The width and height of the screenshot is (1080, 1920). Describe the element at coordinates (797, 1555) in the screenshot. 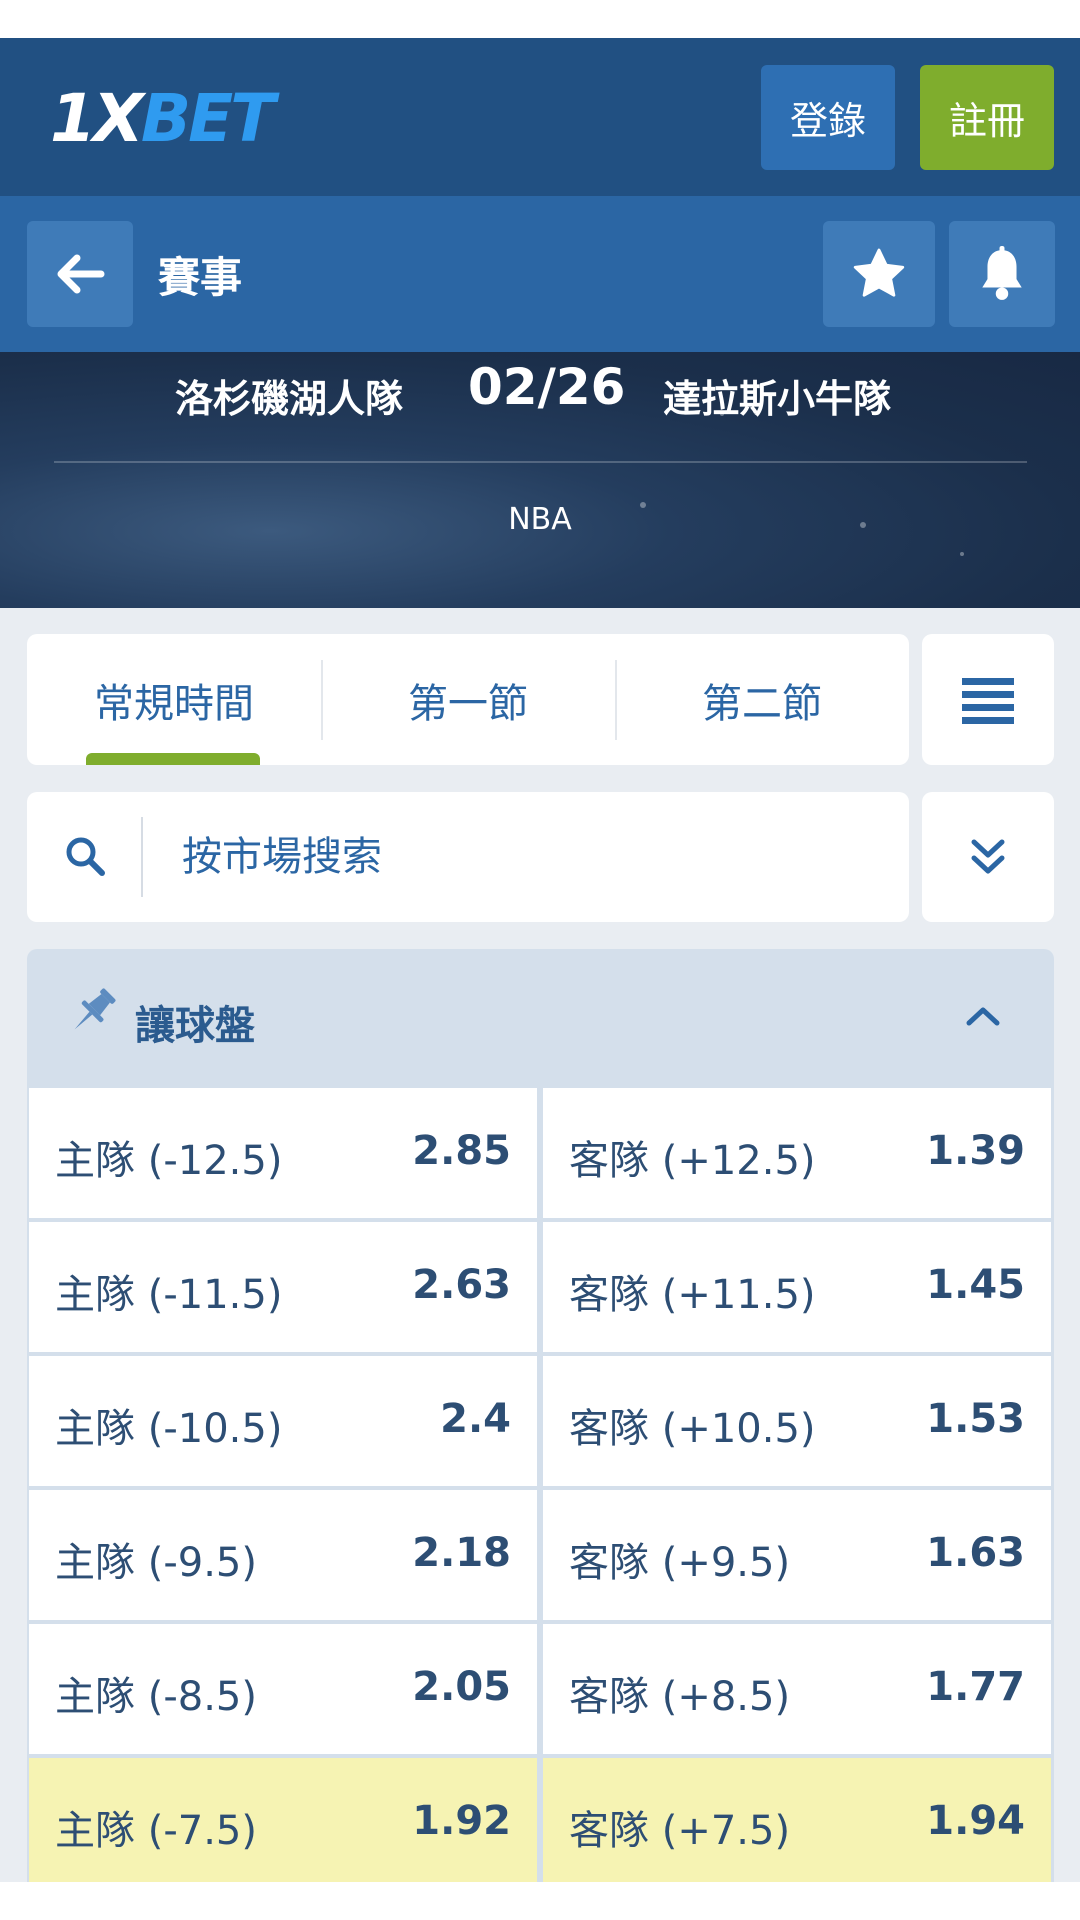

I see `odds-cell-away: 客隊 (+9.5) 1.63` at that location.